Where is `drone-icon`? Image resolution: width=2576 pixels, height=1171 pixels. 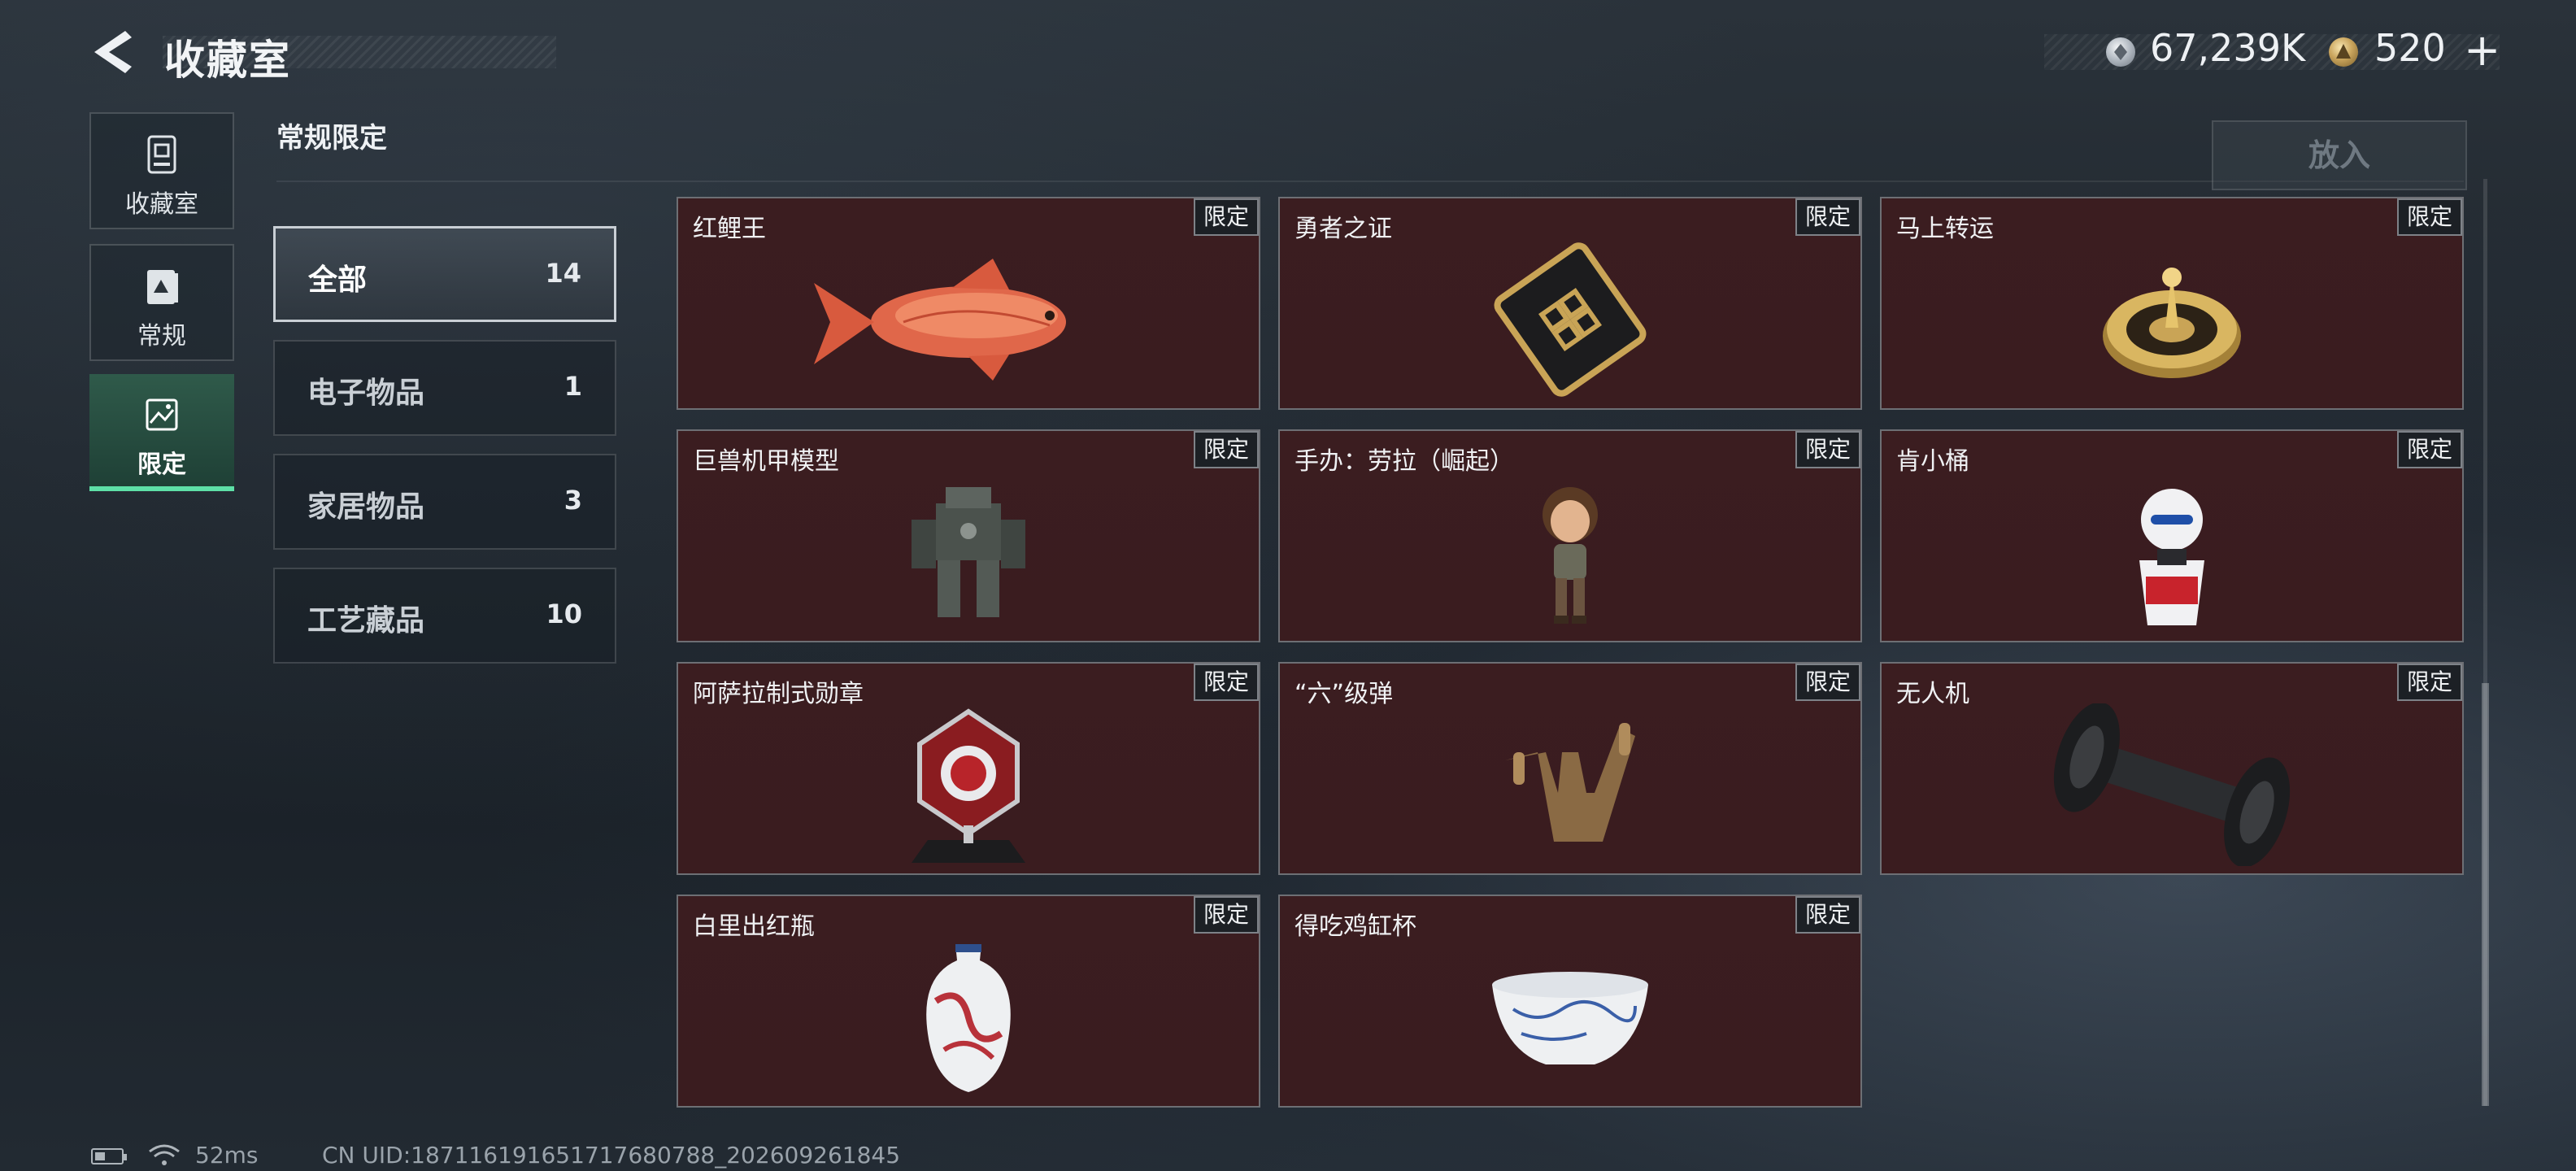 drone-icon is located at coordinates (2172, 785).